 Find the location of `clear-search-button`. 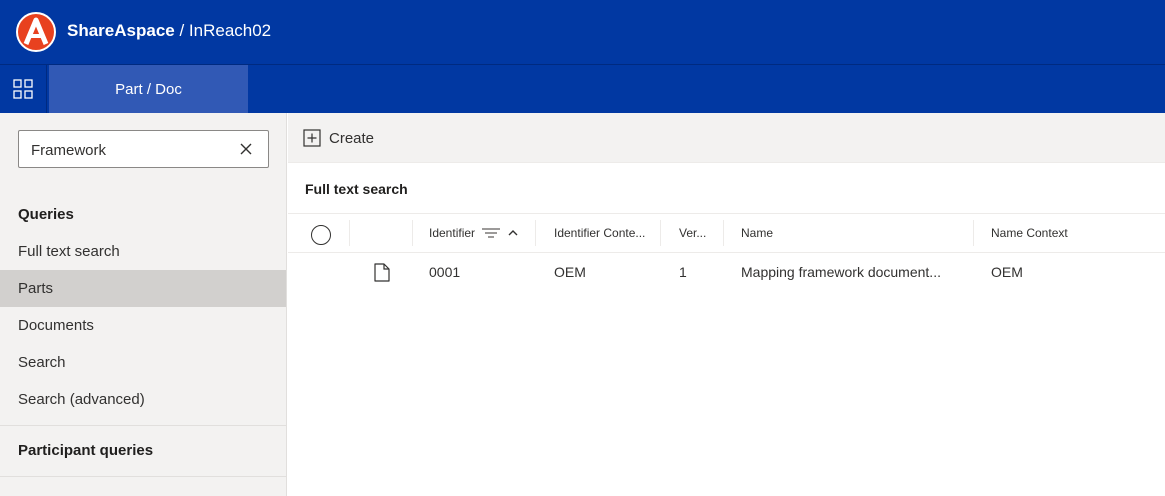

clear-search-button is located at coordinates (246, 149).